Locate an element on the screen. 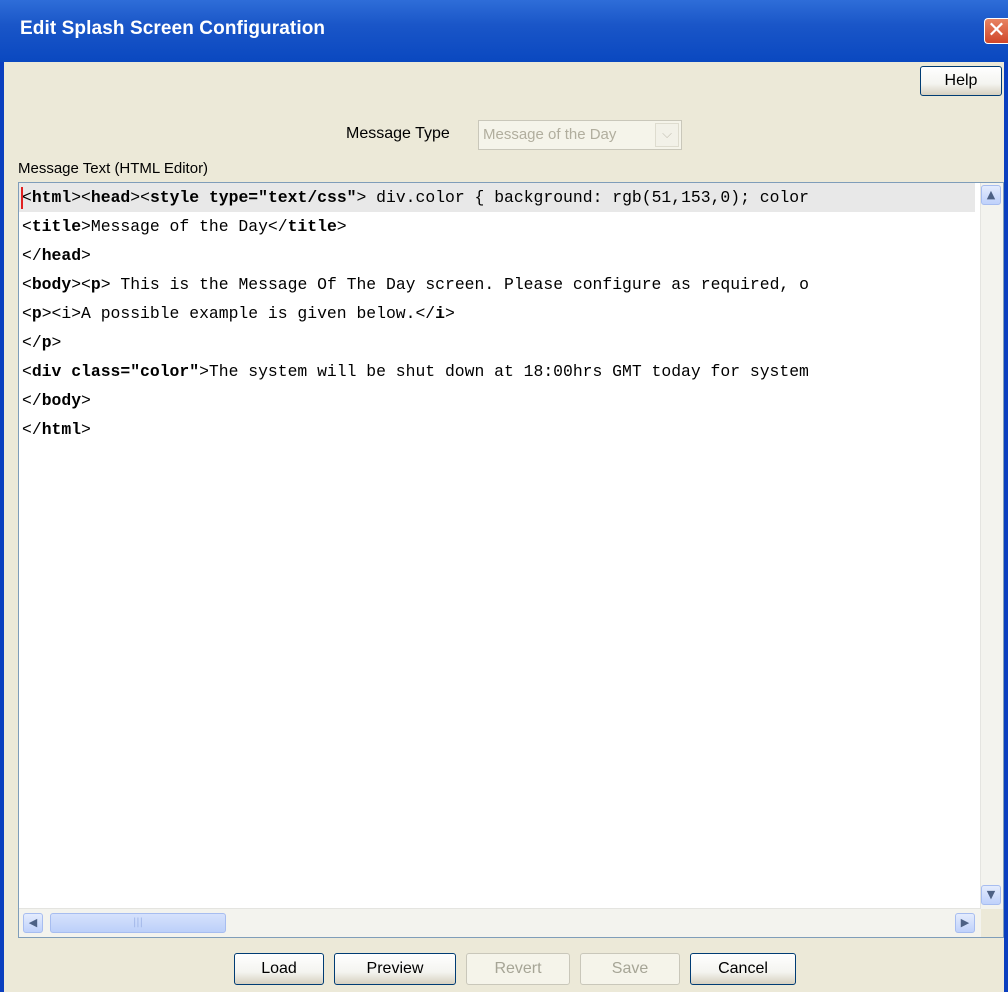  vertical-scrollbar: ▲ ▼ is located at coordinates (991, 546).